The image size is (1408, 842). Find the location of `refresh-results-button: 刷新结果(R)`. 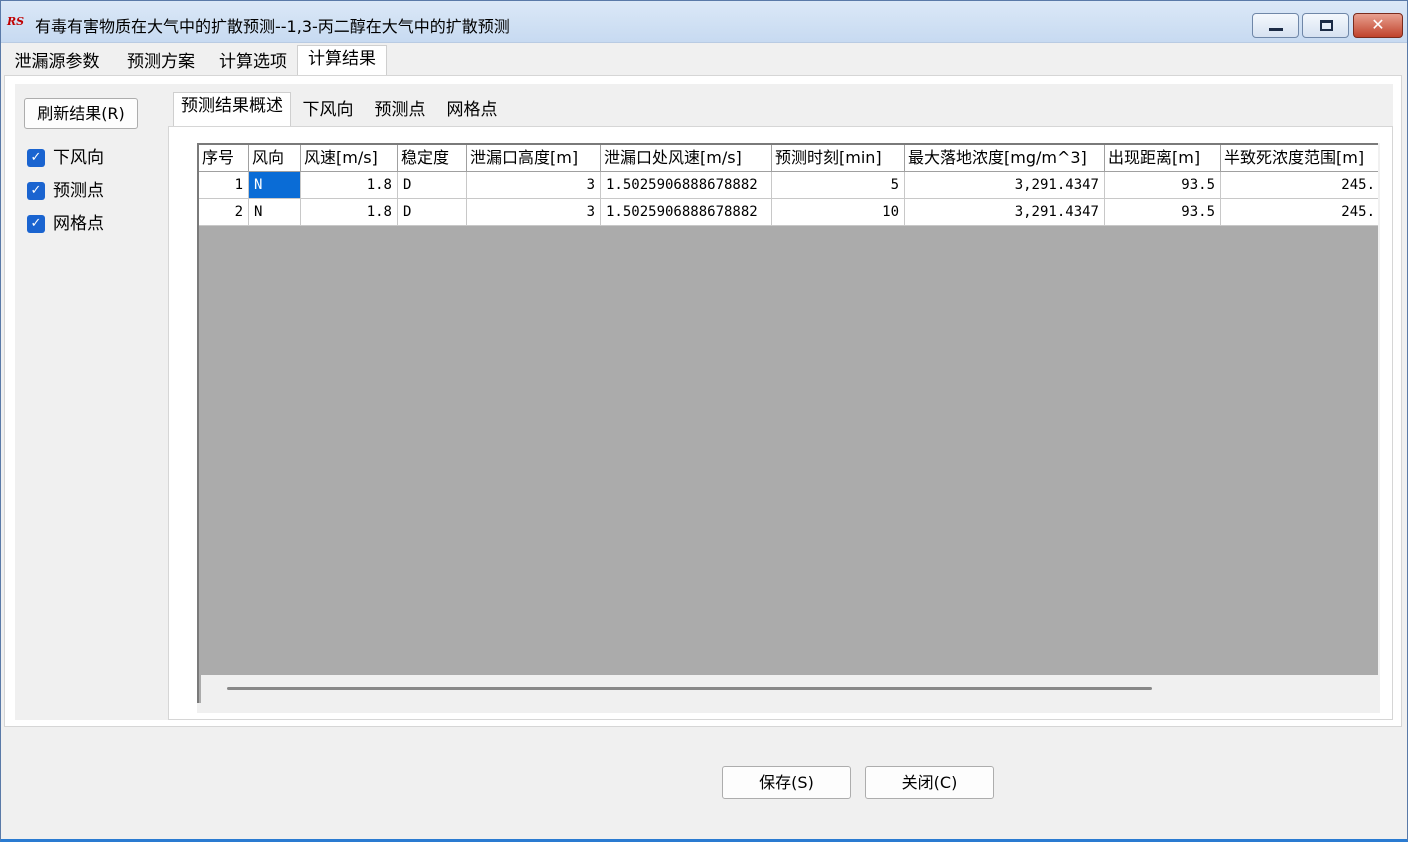

refresh-results-button: 刷新结果(R) is located at coordinates (81, 113).